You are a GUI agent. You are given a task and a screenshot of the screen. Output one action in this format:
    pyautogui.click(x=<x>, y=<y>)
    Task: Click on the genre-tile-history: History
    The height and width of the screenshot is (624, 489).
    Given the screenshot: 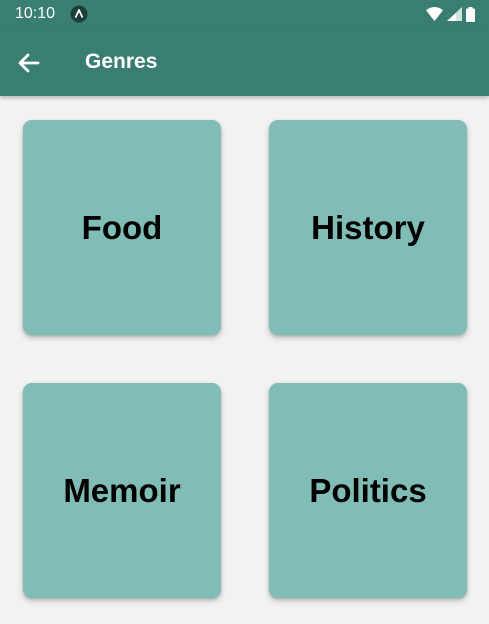 What is the action you would take?
    pyautogui.click(x=368, y=227)
    